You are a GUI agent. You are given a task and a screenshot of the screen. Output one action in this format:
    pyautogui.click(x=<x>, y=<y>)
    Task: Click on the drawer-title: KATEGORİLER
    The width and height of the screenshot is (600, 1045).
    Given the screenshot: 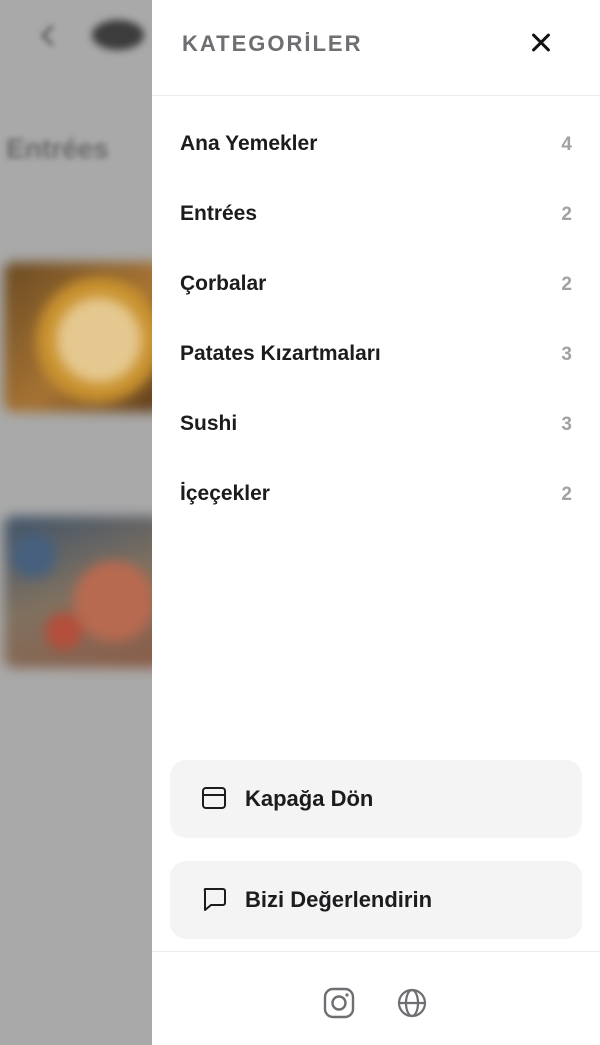 What is the action you would take?
    pyautogui.click(x=272, y=43)
    